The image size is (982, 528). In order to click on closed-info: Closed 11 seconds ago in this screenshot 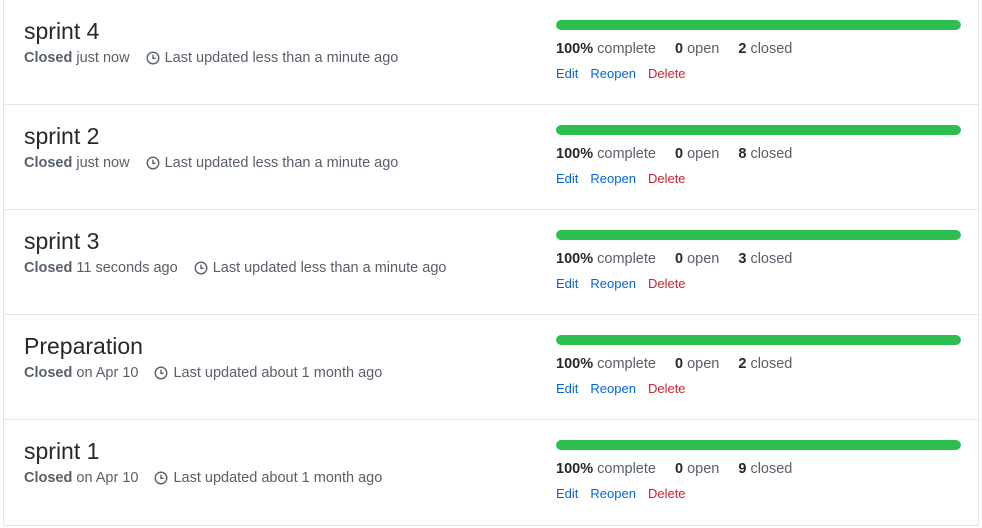, I will do `click(101, 268)`.